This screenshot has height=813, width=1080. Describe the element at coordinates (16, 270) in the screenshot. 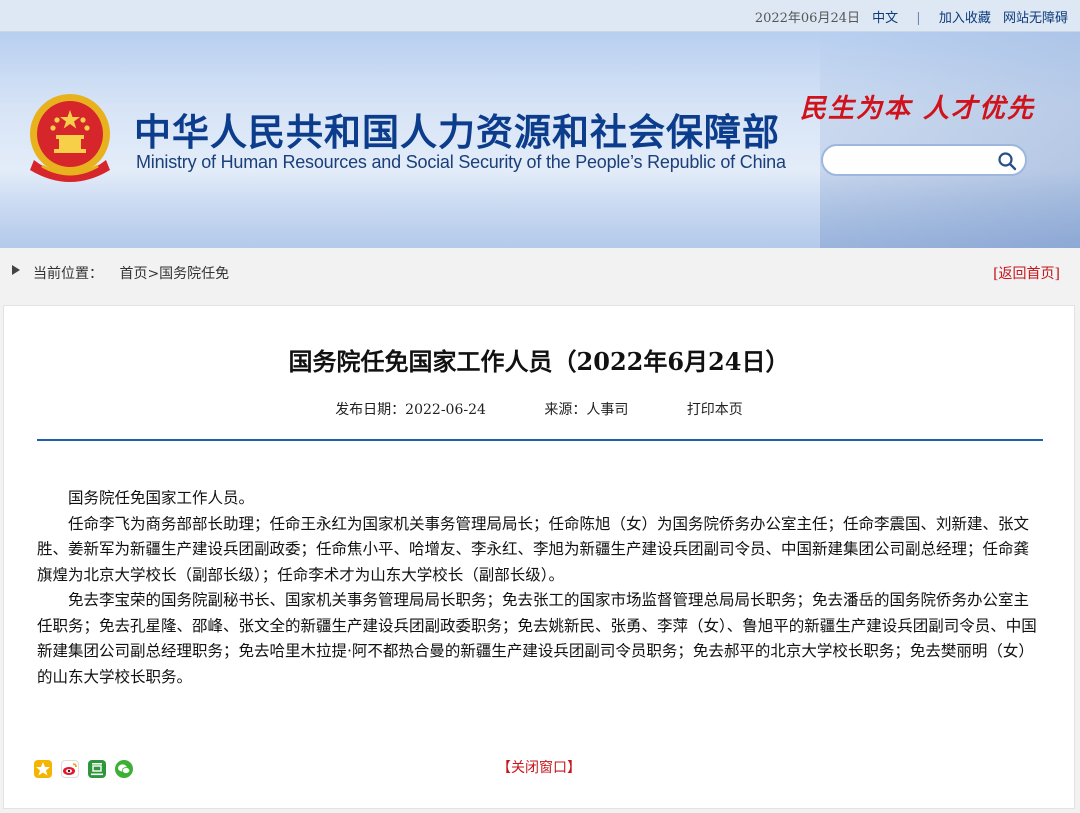

I see `triangle-right-icon` at that location.